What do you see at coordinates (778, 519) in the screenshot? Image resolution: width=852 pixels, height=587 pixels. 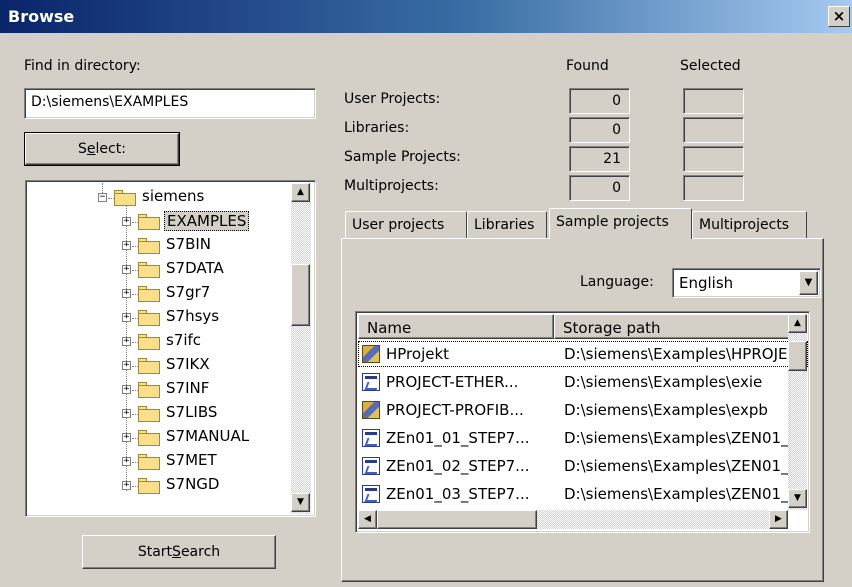 I see `list-scroll-right-button: ▶` at bounding box center [778, 519].